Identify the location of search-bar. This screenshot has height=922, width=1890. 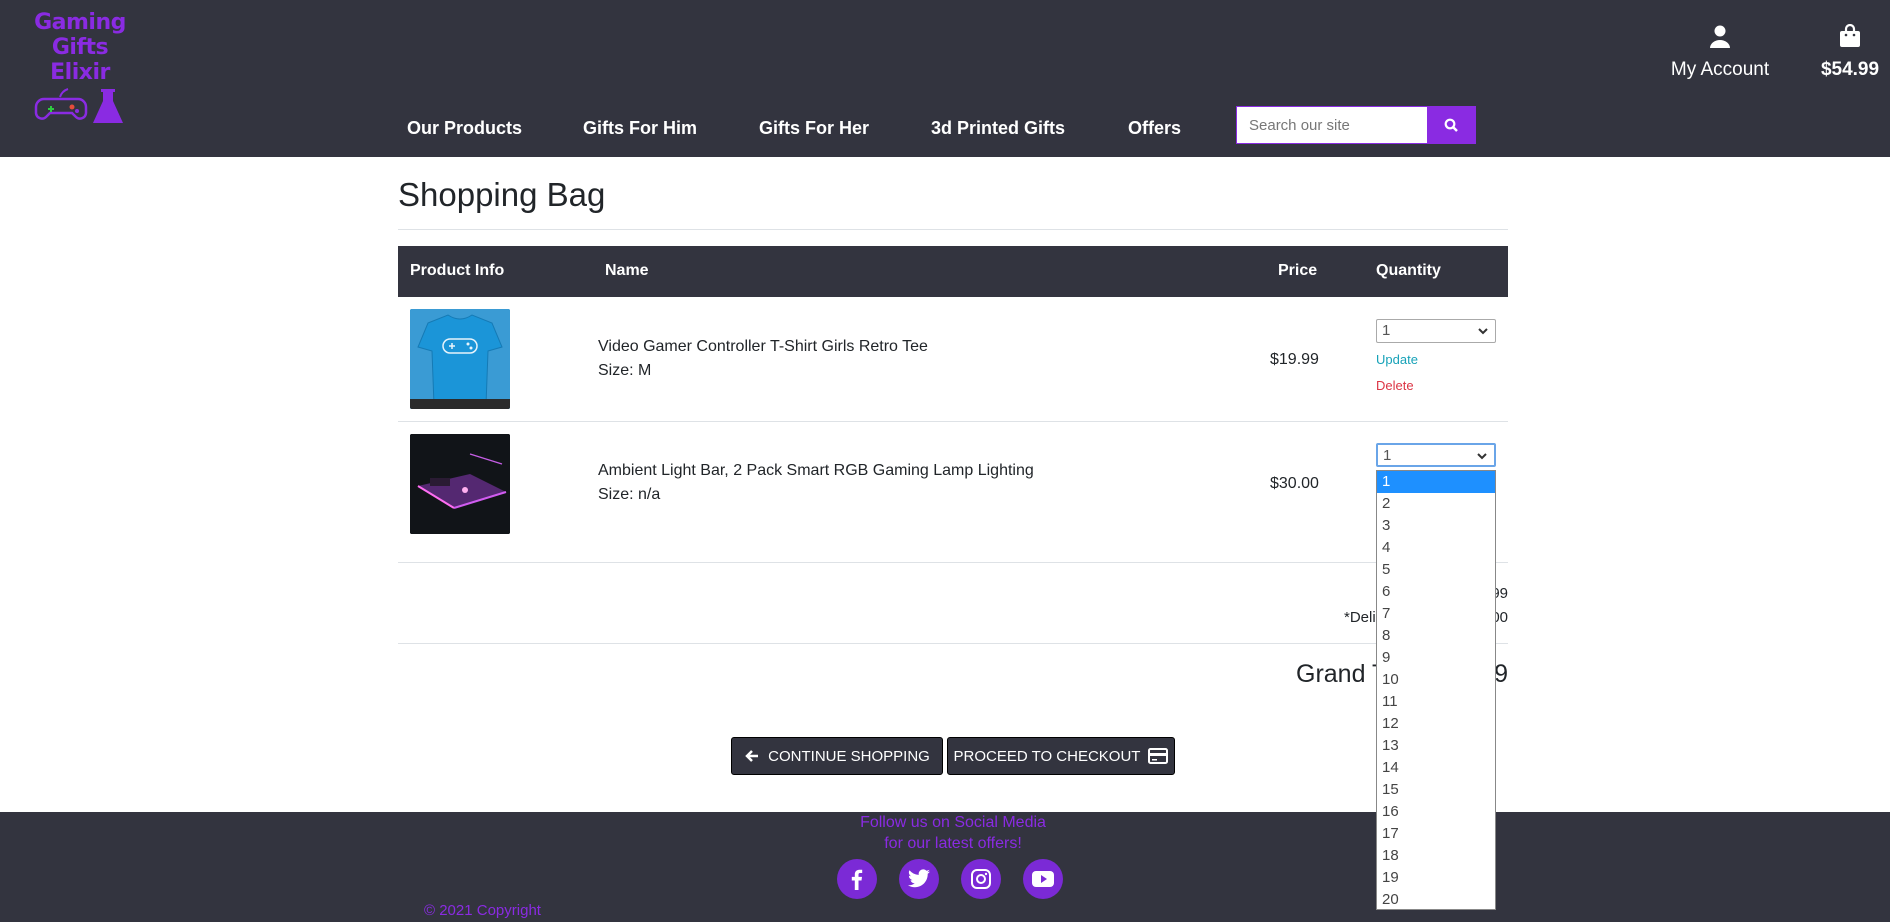
(1356, 125).